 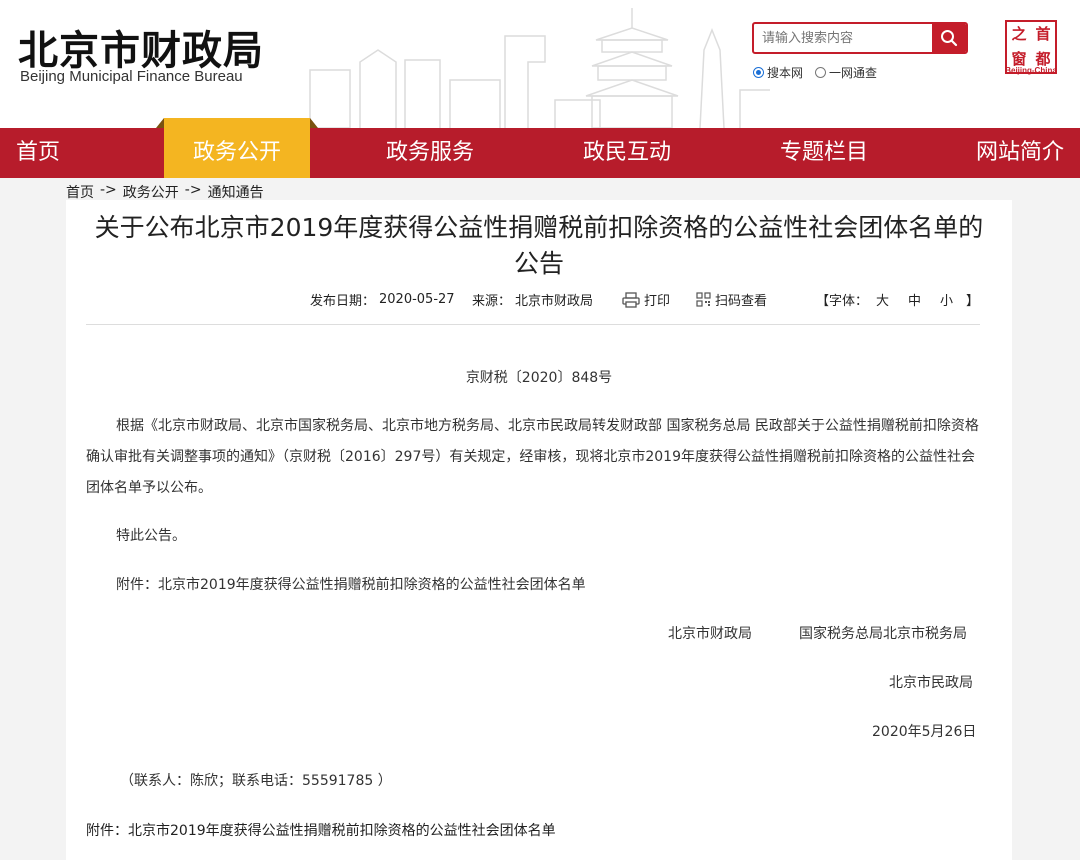 I want to click on search-scope-options: 搜本网 一网通查, so click(x=815, y=72).